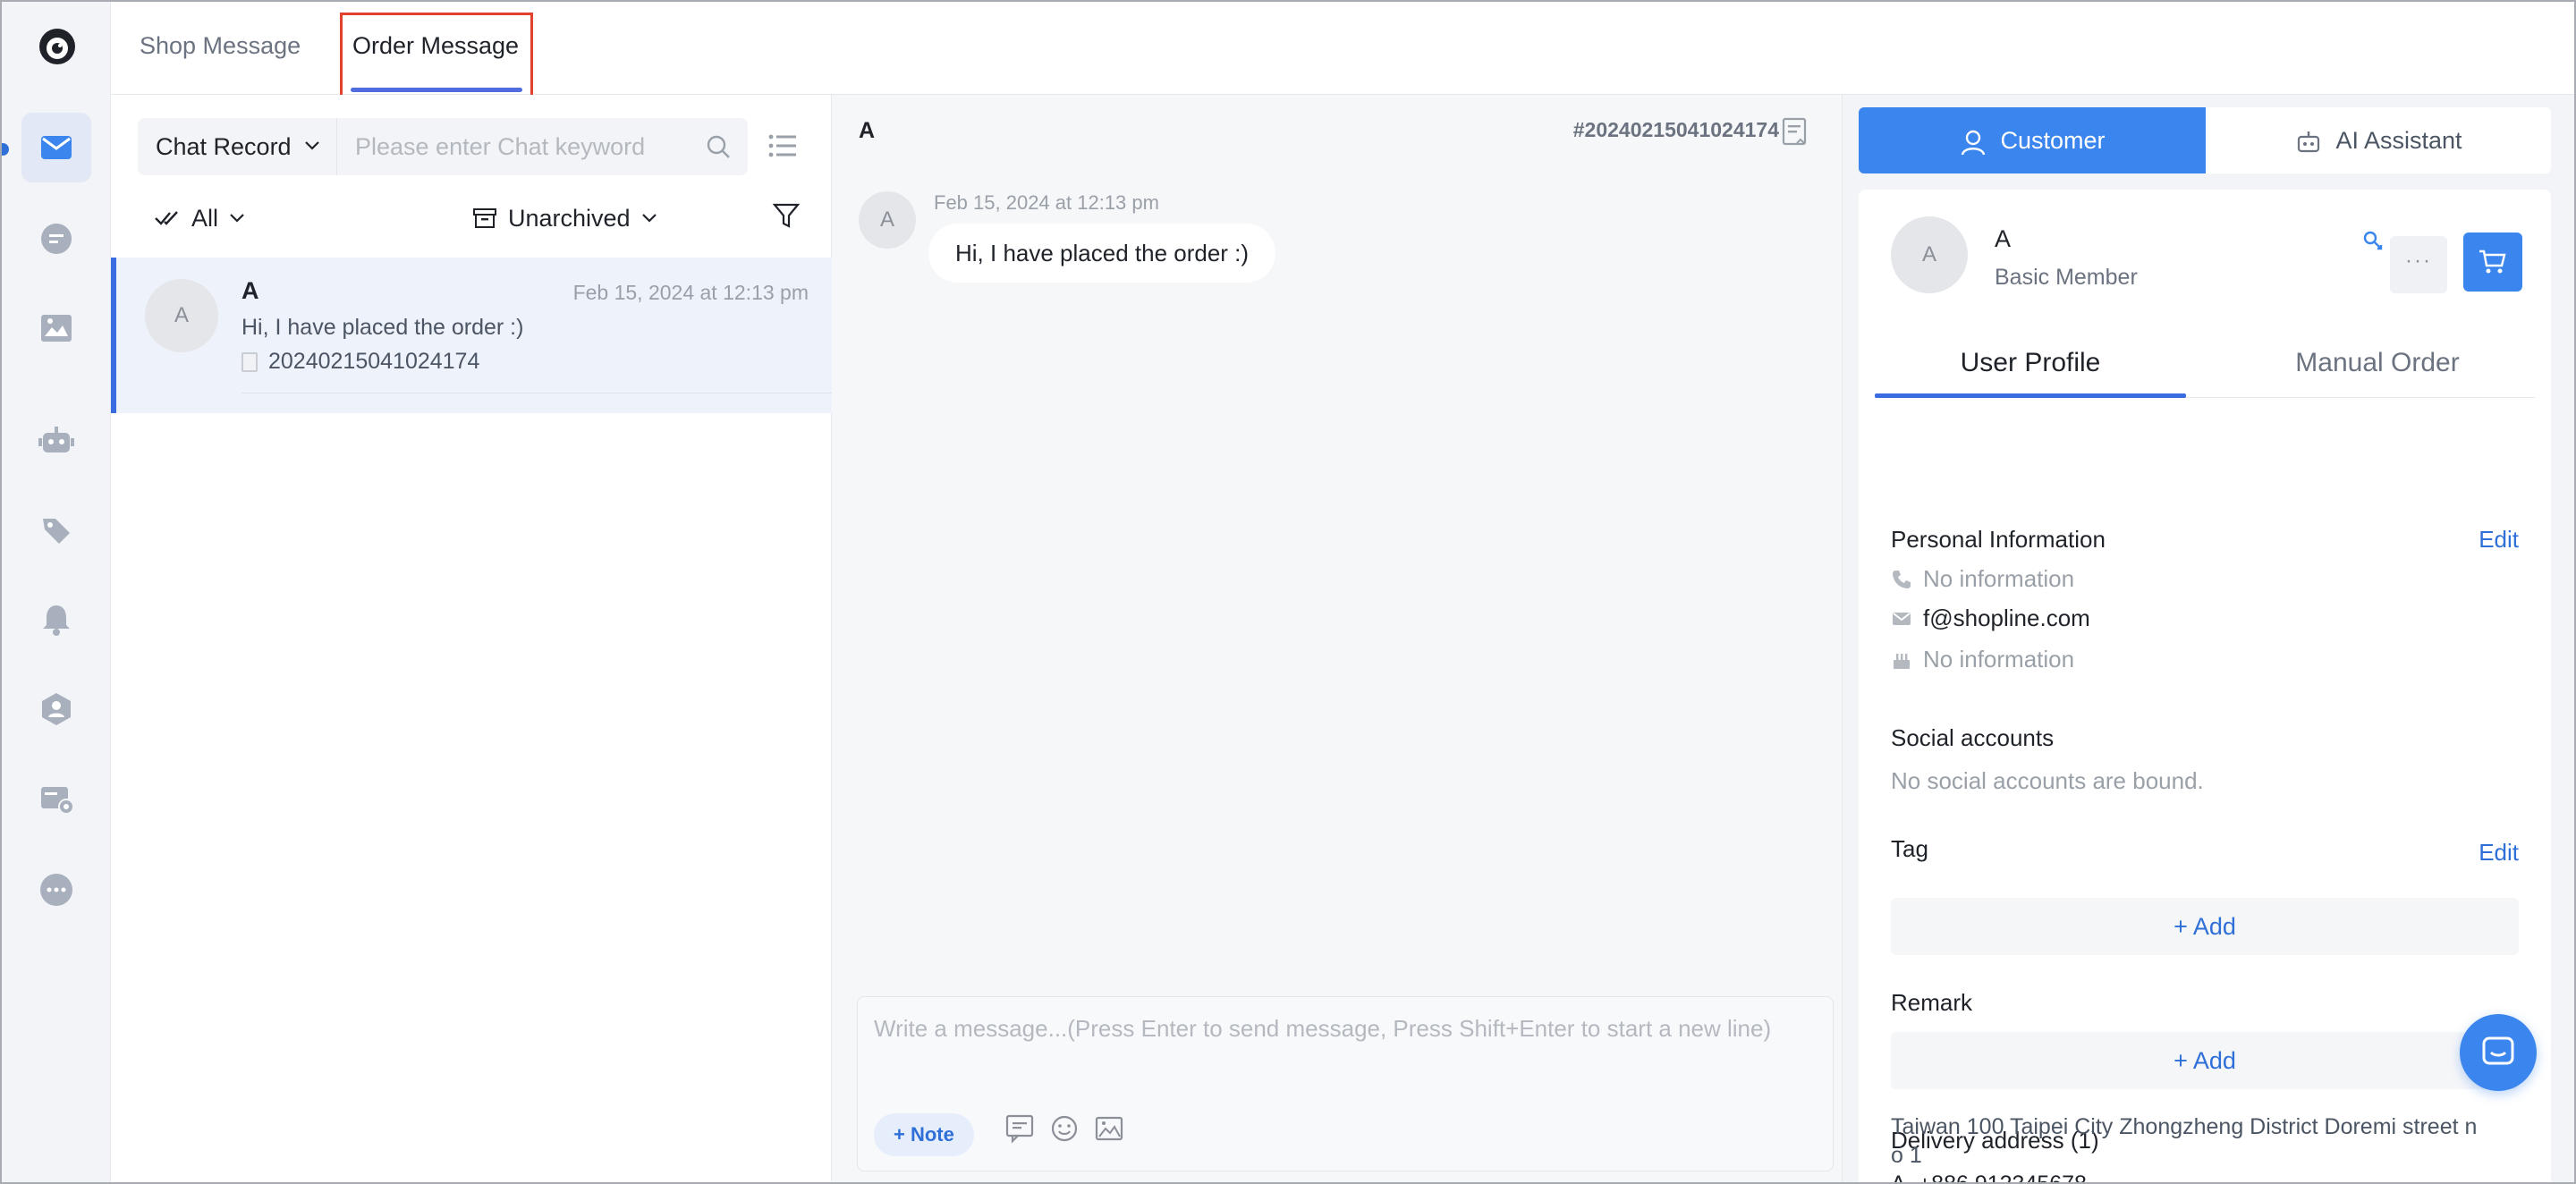 This screenshot has height=1184, width=2576. What do you see at coordinates (1342, 54) in the screenshot?
I see `top-tab-bar: Shop Message Order Message` at bounding box center [1342, 54].